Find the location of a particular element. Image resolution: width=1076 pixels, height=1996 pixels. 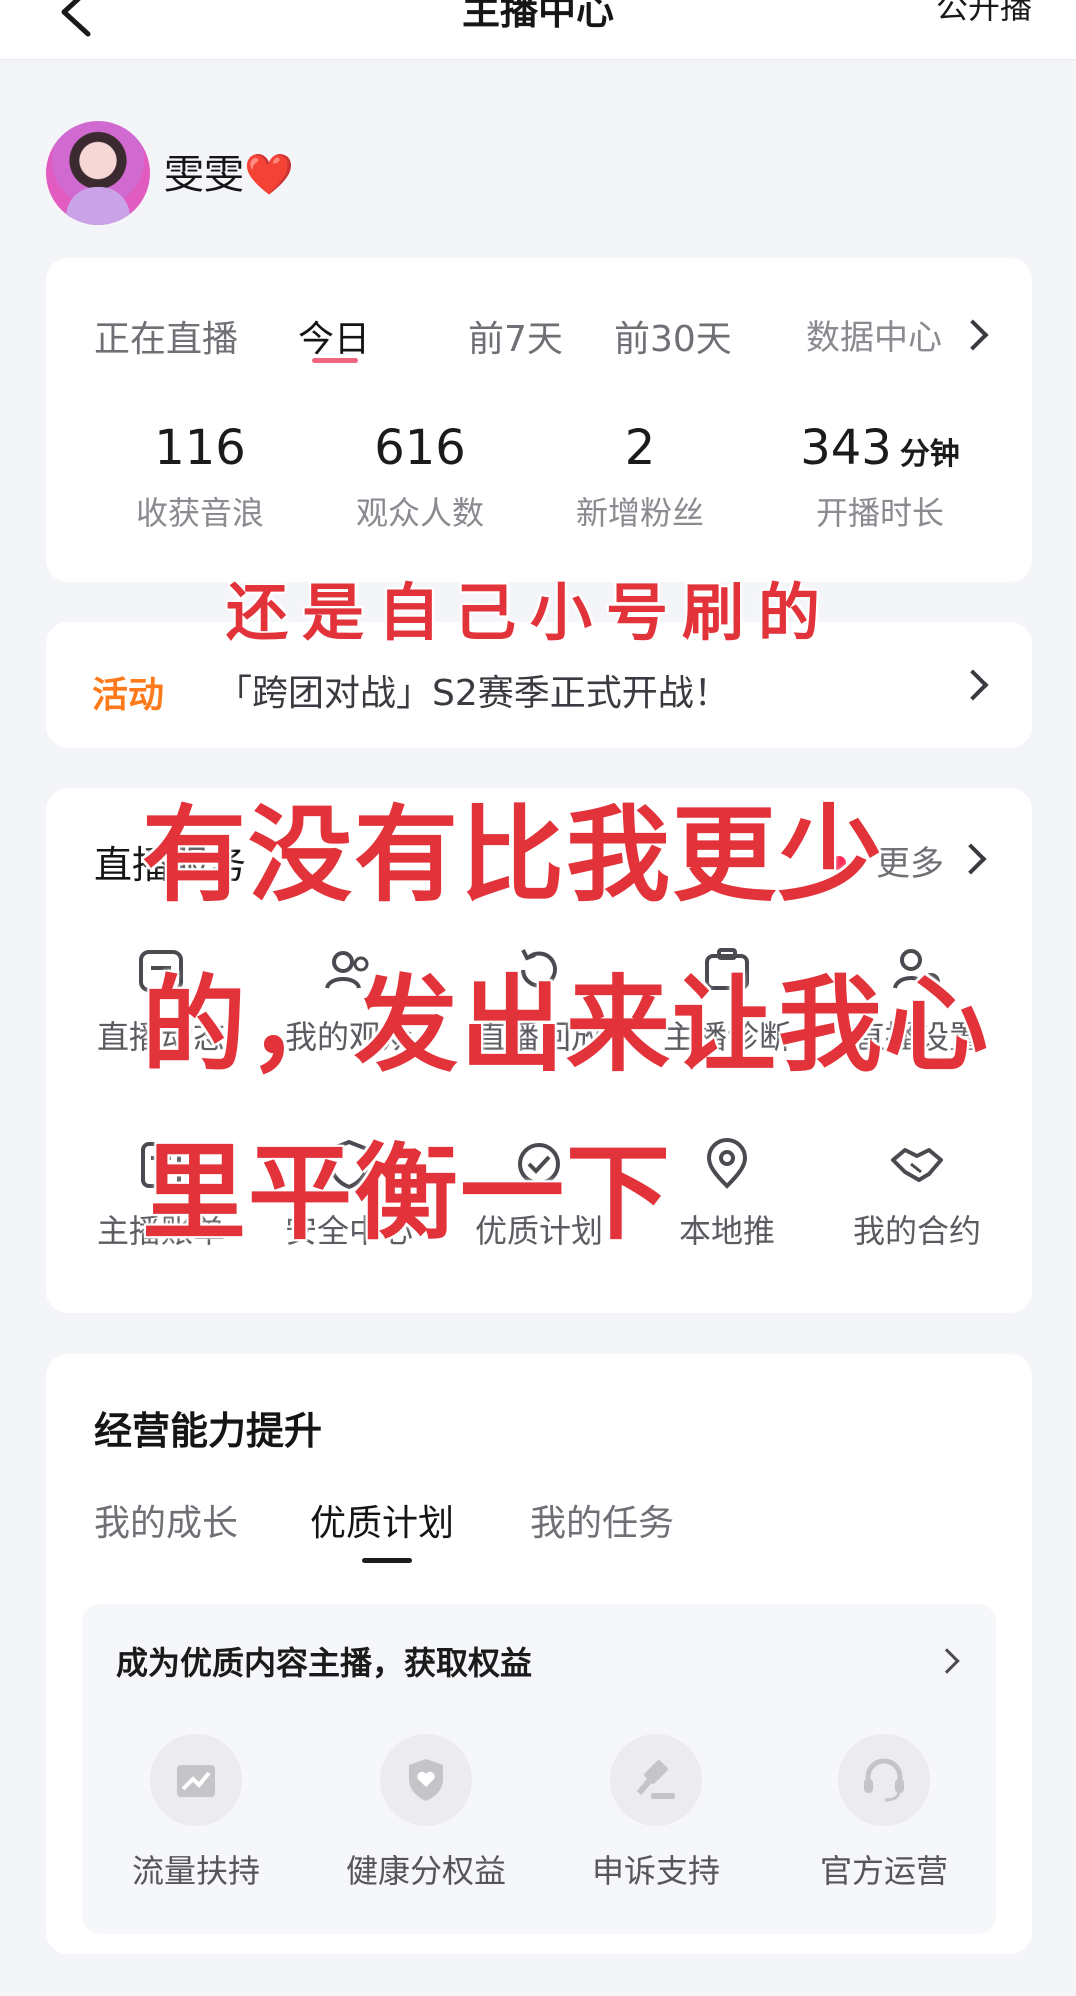

activity-text: 「跨团对战」S2赛季正式开战！ is located at coordinates (473, 693).